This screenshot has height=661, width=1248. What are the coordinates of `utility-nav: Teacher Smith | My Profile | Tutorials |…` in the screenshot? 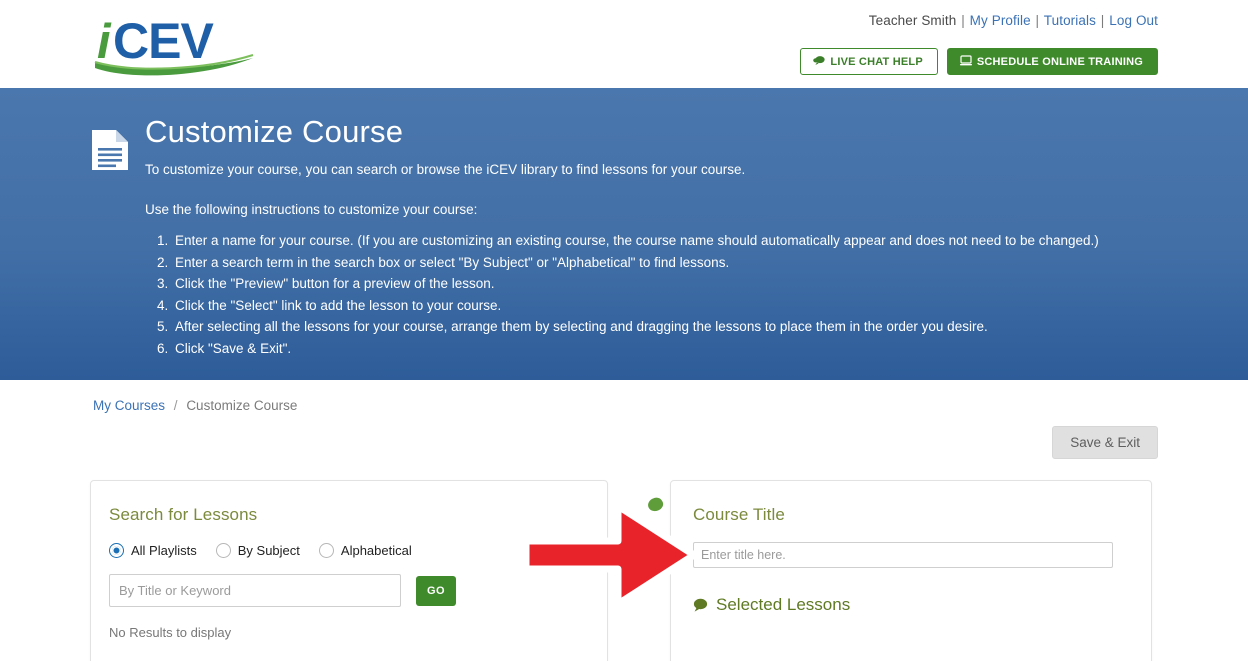 It's located at (1013, 20).